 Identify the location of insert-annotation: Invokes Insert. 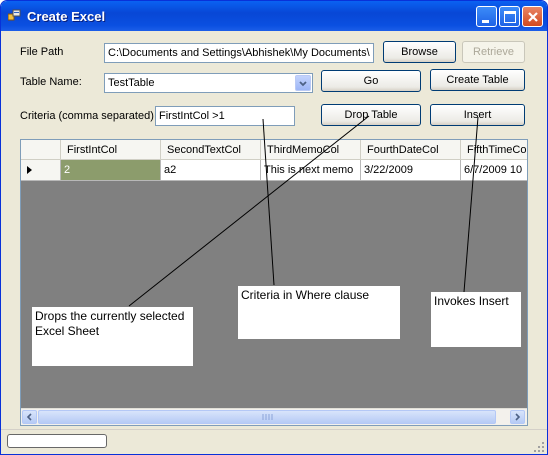
(476, 319).